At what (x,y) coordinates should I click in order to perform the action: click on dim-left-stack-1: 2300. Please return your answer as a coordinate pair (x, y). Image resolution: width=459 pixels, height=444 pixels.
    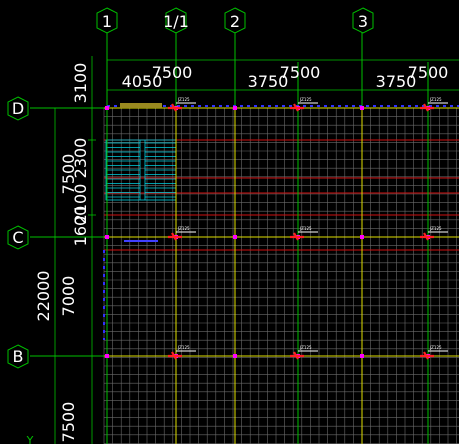
    Looking at the image, I should click on (80, 158).